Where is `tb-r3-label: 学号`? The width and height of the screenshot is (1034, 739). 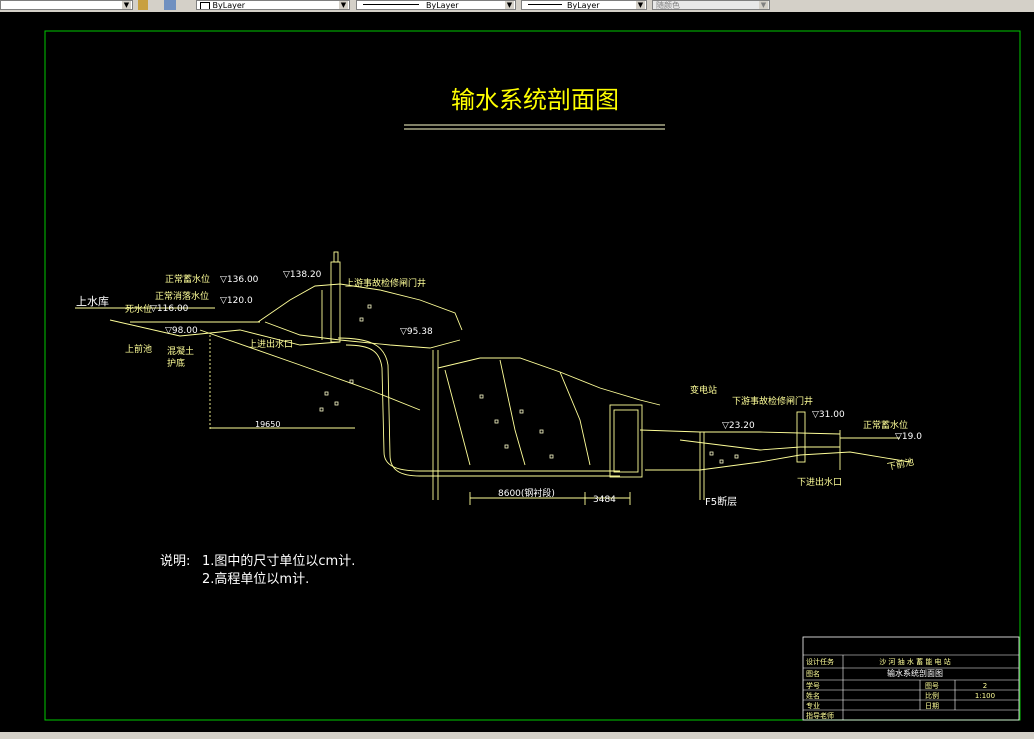 tb-r3-label: 学号 is located at coordinates (813, 685).